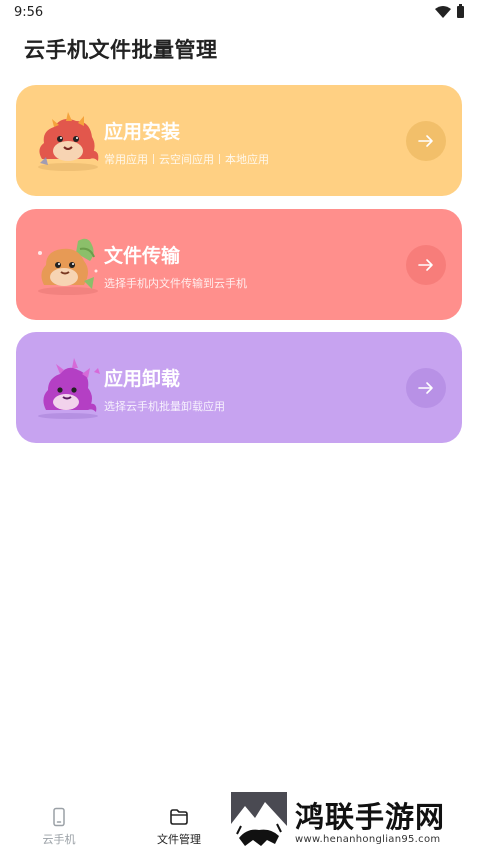 Image resolution: width=478 pixels, height=851 pixels. Describe the element at coordinates (164, 406) in the screenshot. I see `card-subtitle: 选择云手机批量卸载应用` at that location.